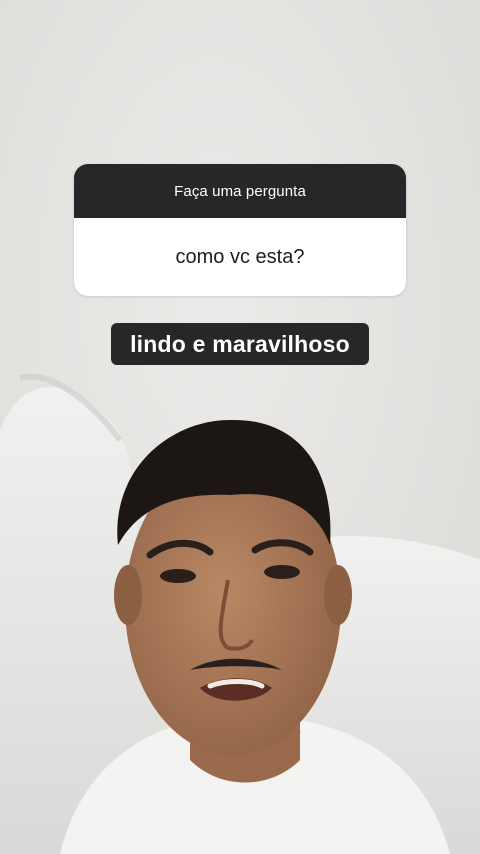  Describe the element at coordinates (240, 191) in the screenshot. I see `question-sticker-header: Faça uma pergunta` at that location.